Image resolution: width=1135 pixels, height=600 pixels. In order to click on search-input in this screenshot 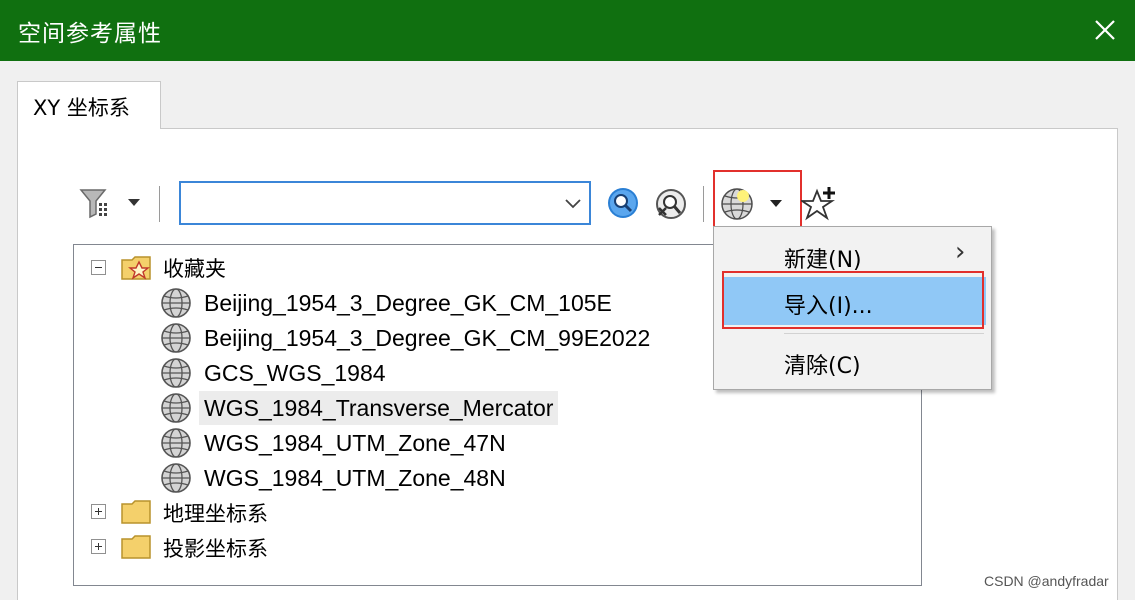, I will do `click(367, 203)`.